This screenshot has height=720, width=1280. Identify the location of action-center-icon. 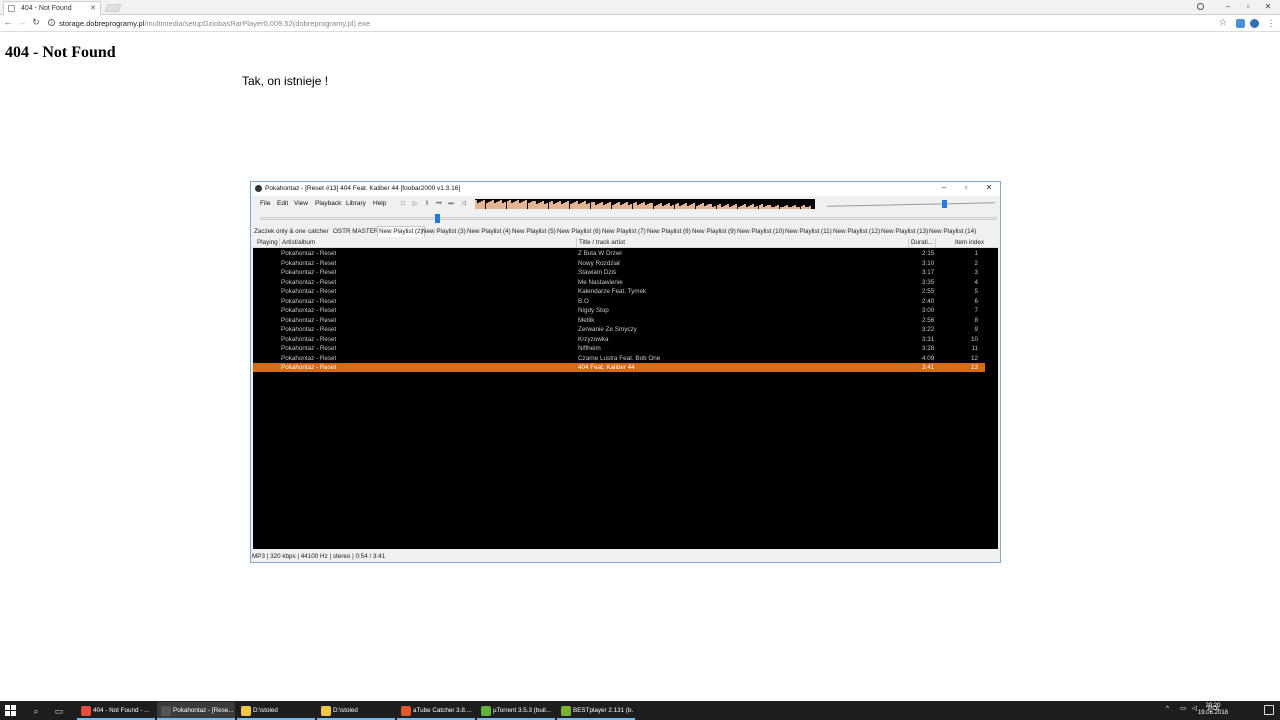
(1269, 710).